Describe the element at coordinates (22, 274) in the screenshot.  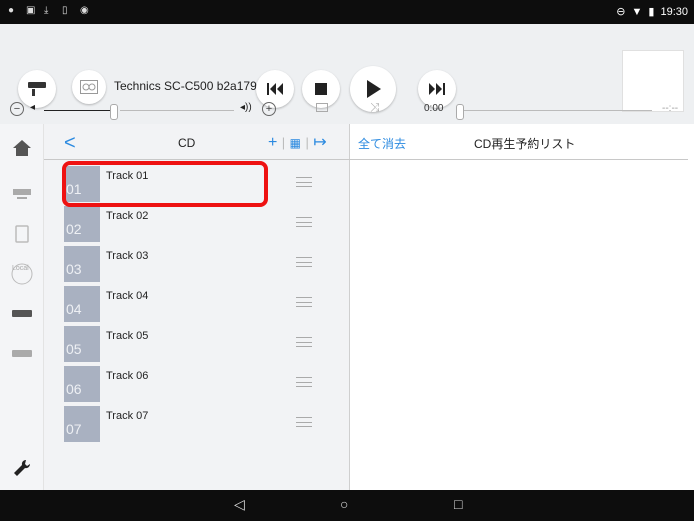
I see `nav-local-button: Local` at that location.